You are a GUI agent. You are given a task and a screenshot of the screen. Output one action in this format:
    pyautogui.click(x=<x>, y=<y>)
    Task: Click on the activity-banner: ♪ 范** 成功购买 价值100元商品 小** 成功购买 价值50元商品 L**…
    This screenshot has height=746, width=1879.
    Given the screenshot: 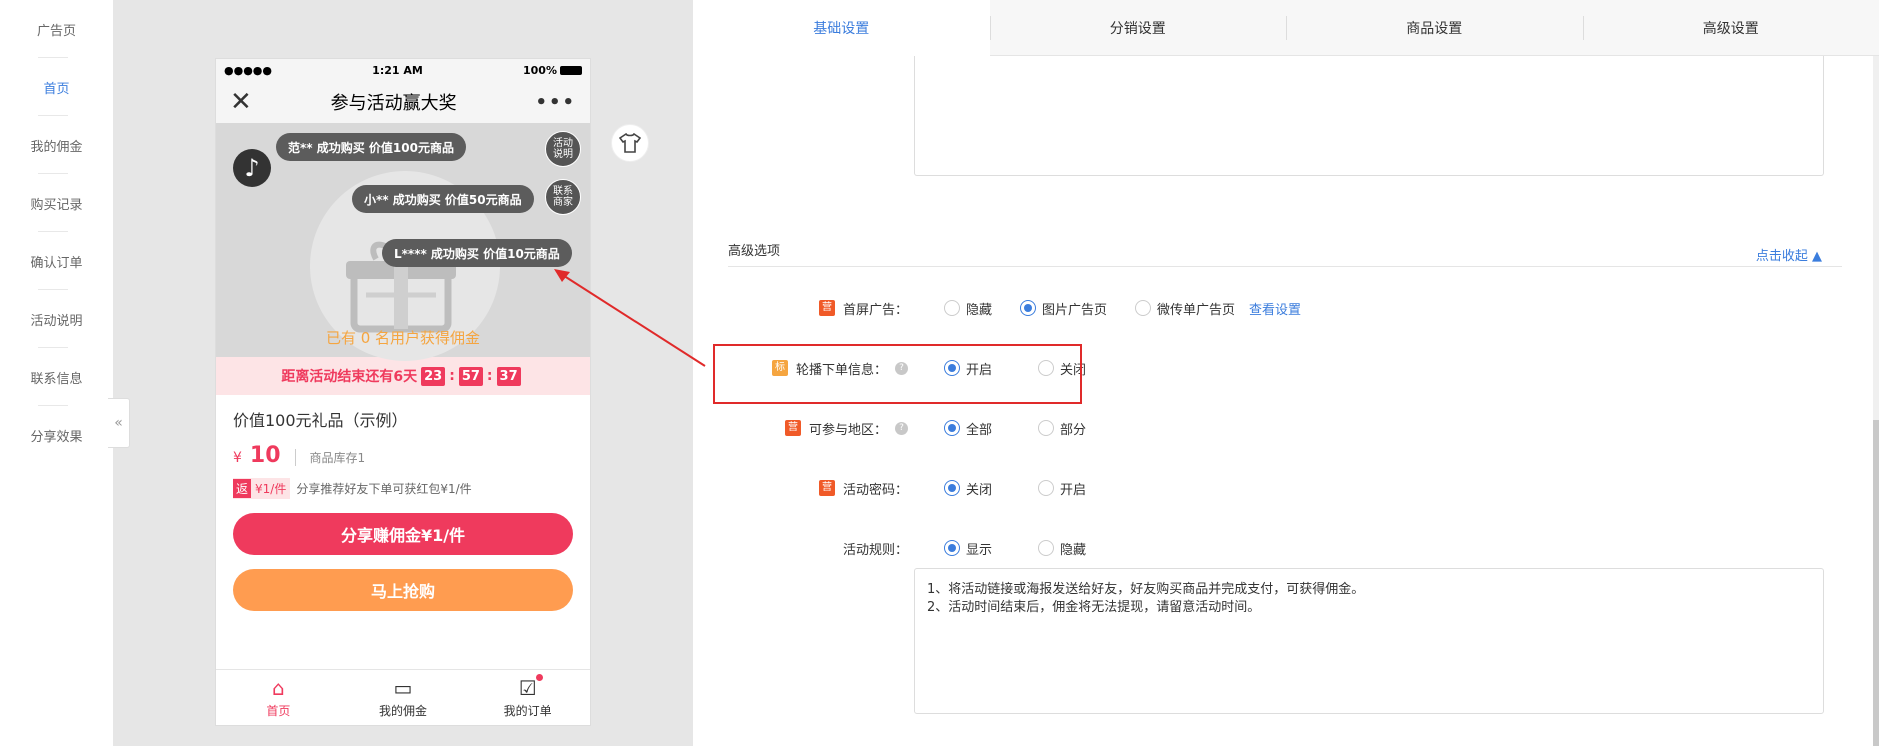 What is the action you would take?
    pyautogui.click(x=403, y=242)
    